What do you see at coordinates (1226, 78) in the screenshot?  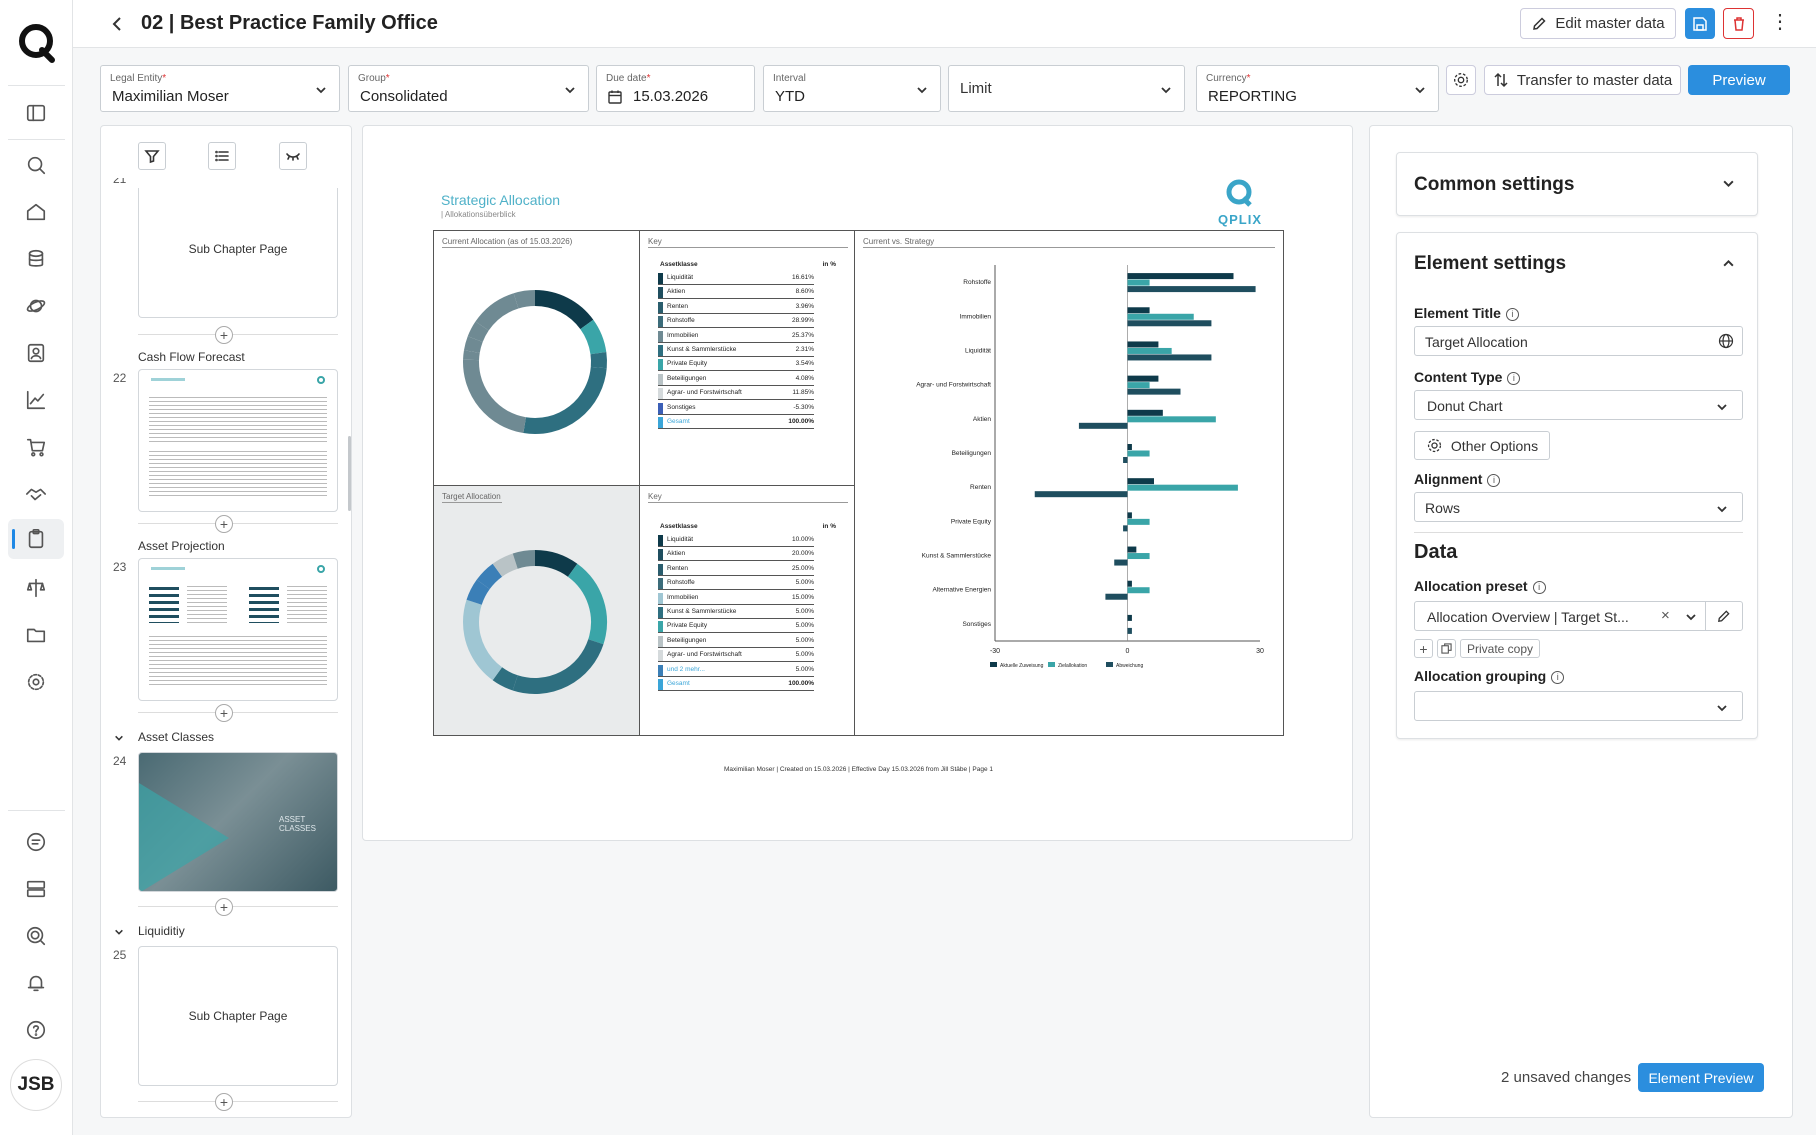 I see `currency-label: Currency` at bounding box center [1226, 78].